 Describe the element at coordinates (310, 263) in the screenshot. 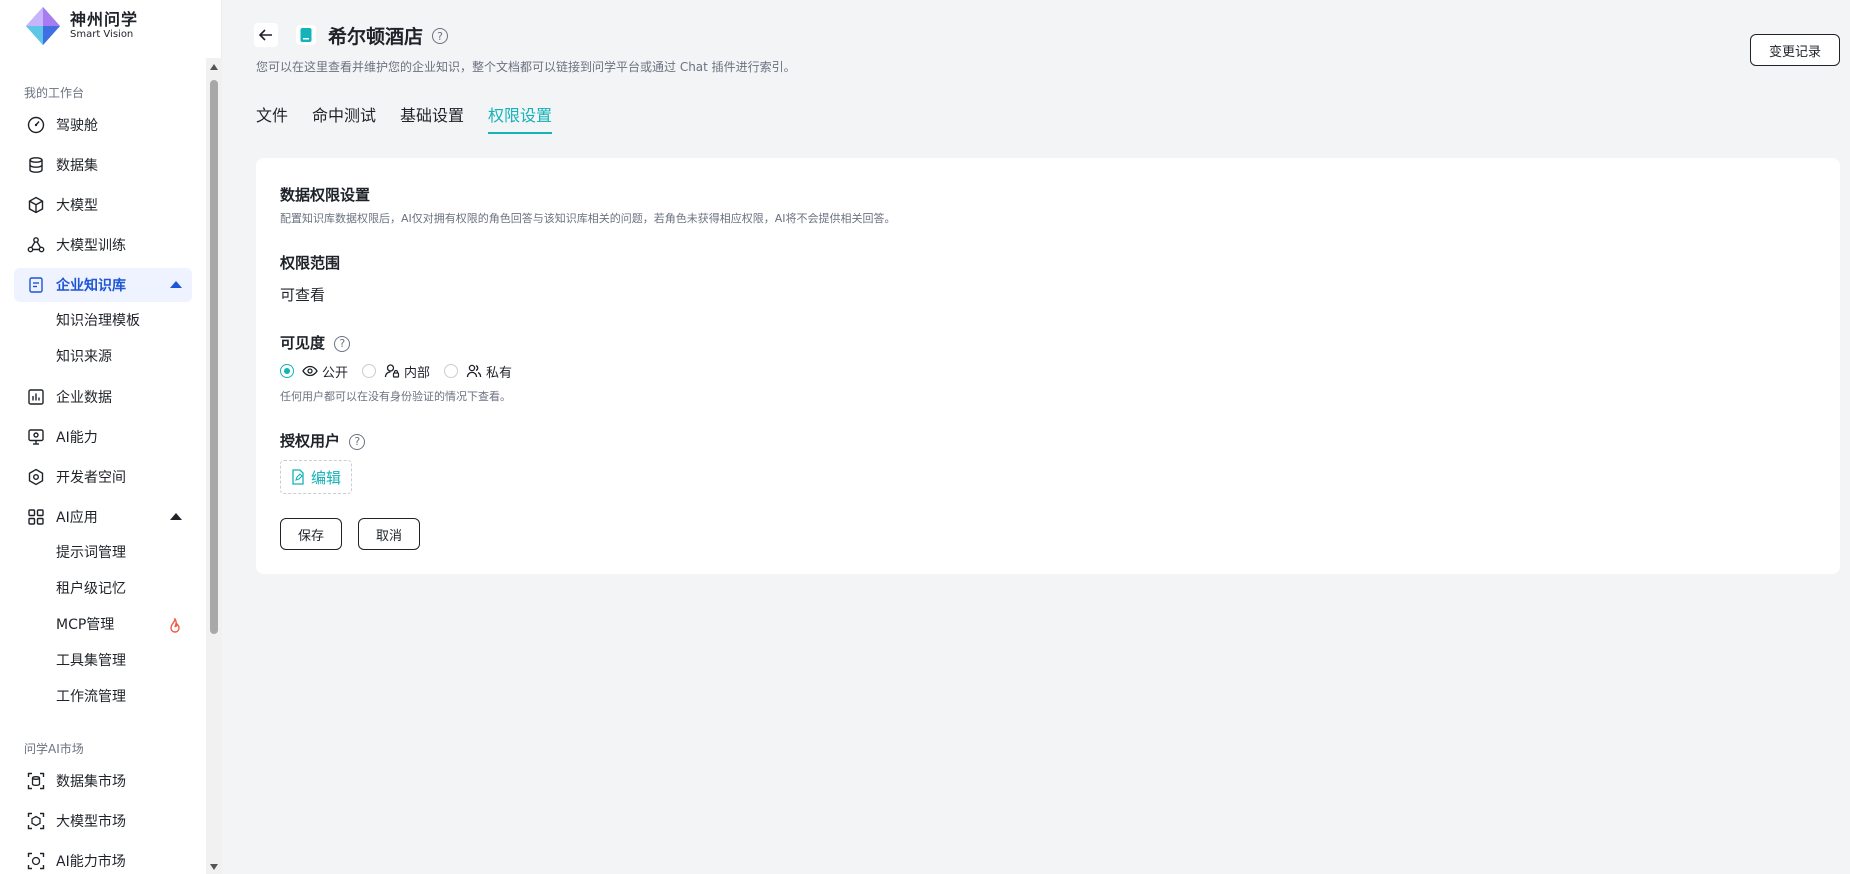

I see `scope-label: 权限范围` at that location.